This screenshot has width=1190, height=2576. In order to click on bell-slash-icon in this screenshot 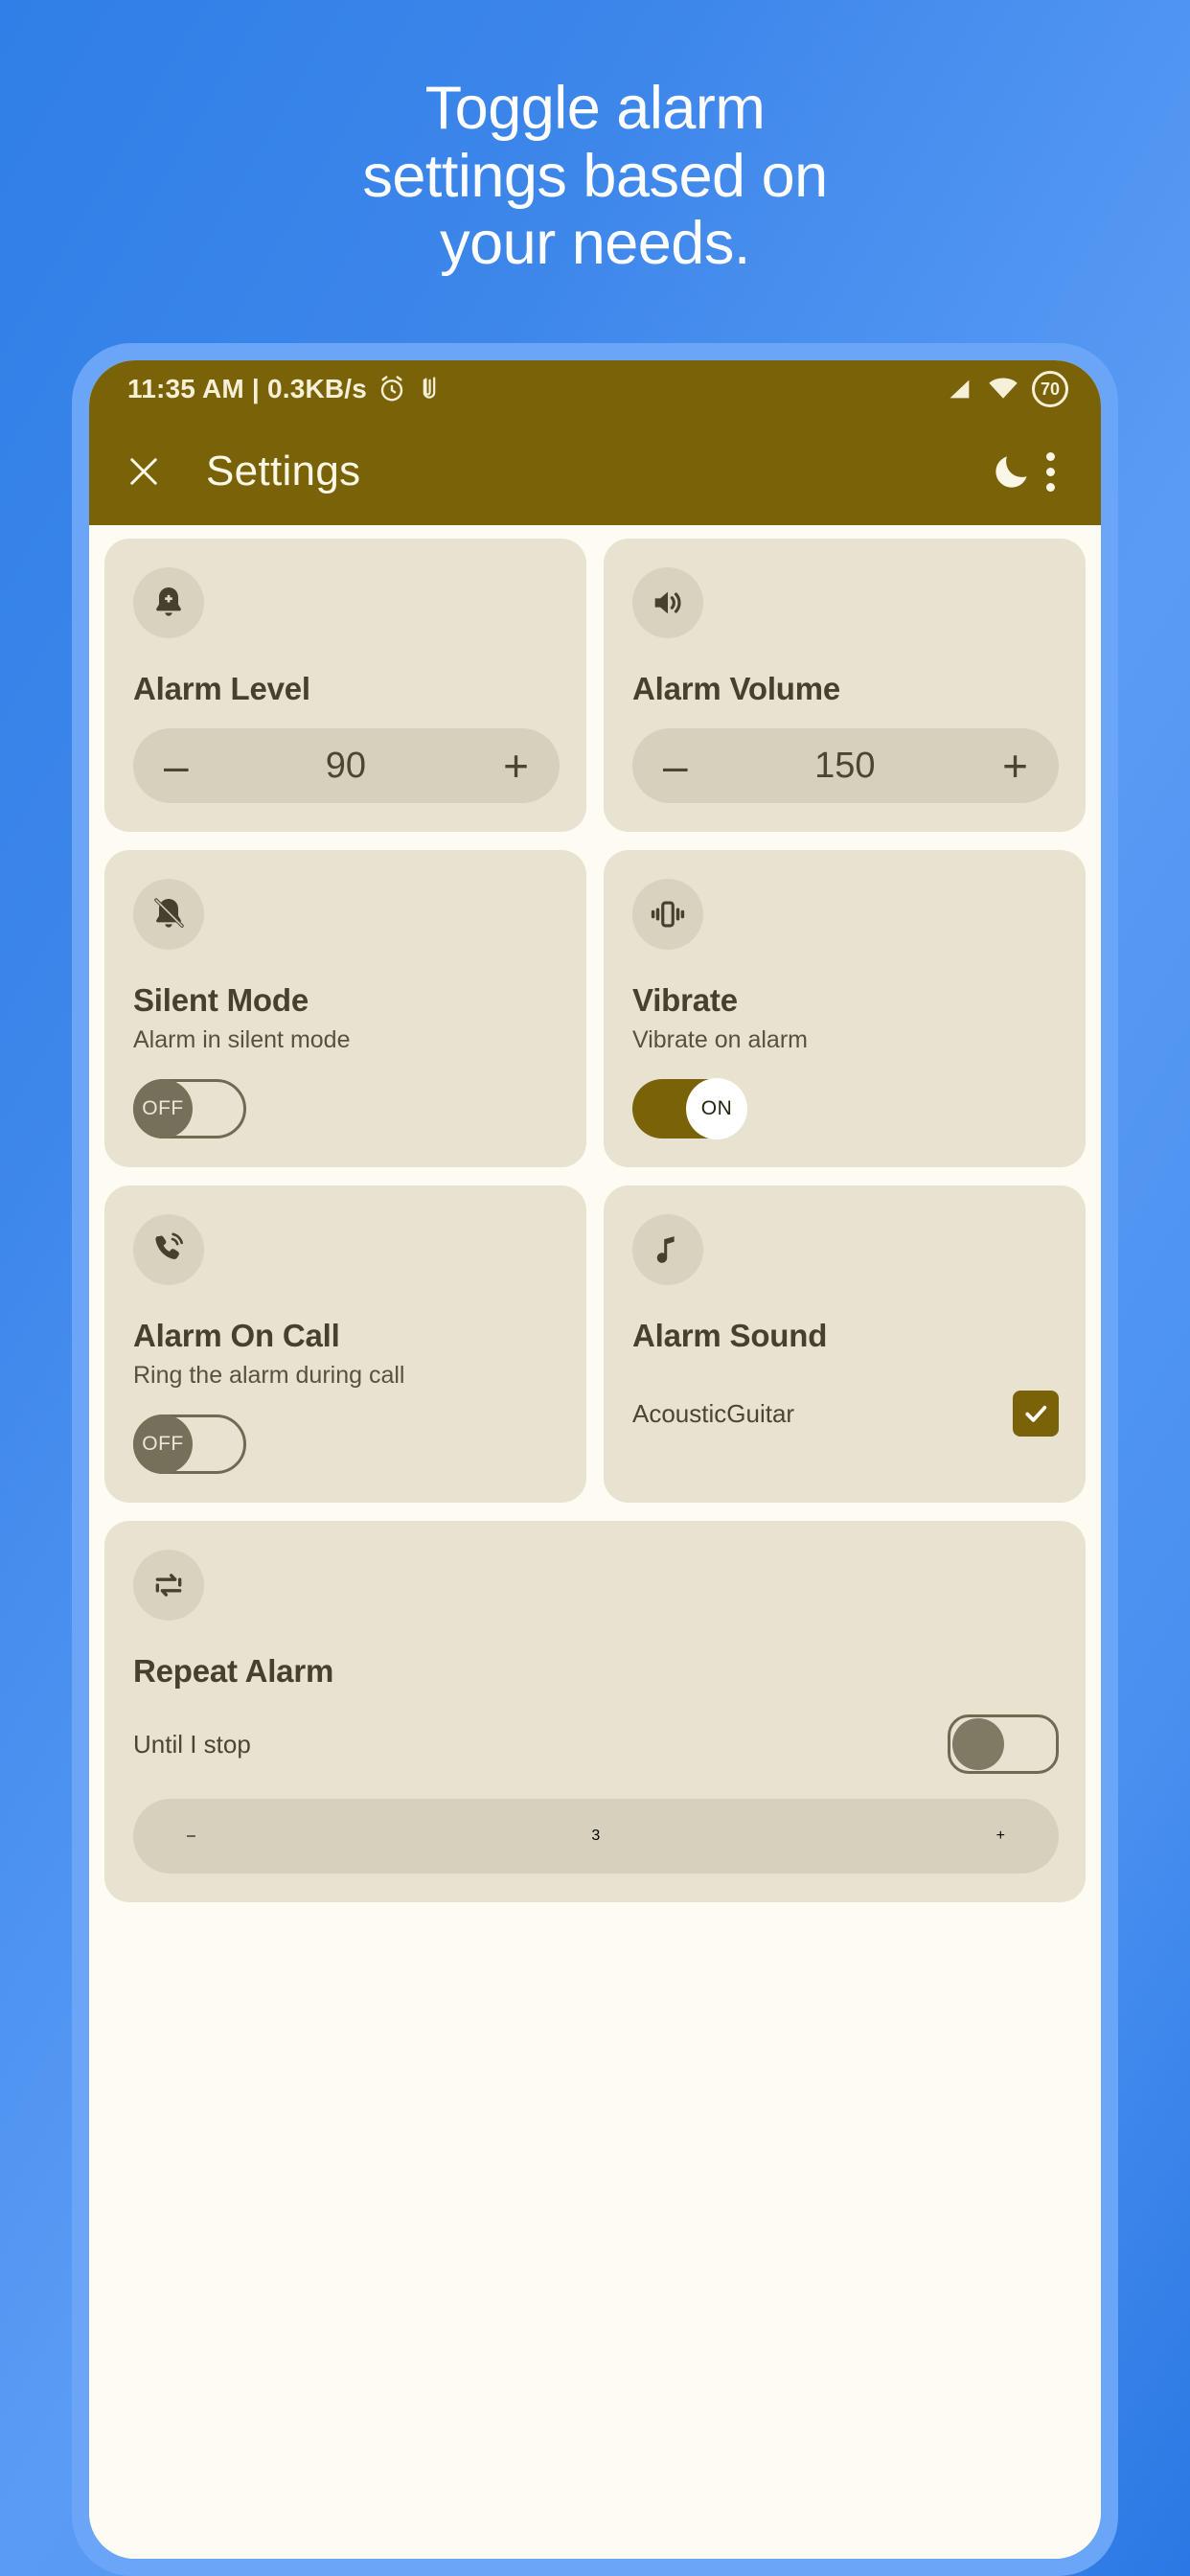, I will do `click(168, 914)`.